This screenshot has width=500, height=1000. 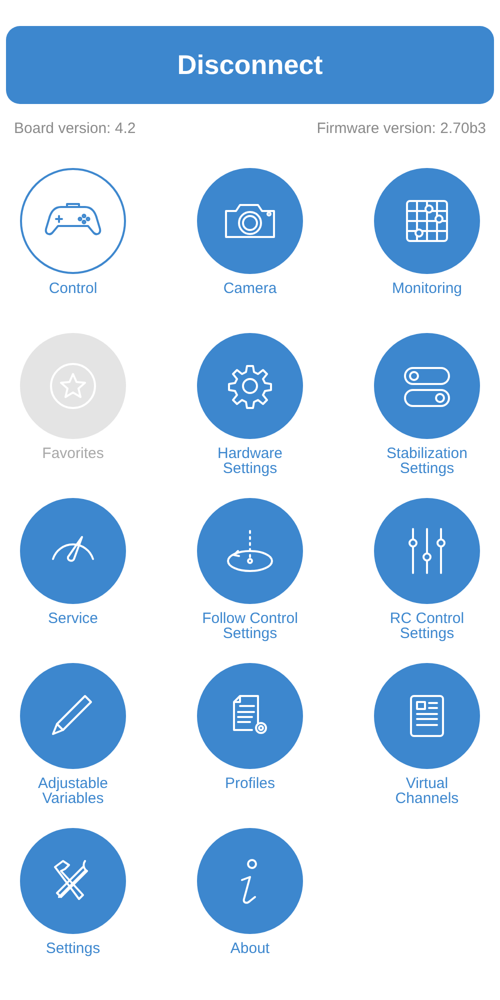 What do you see at coordinates (427, 625) in the screenshot?
I see `menu-label: RC Control Settings` at bounding box center [427, 625].